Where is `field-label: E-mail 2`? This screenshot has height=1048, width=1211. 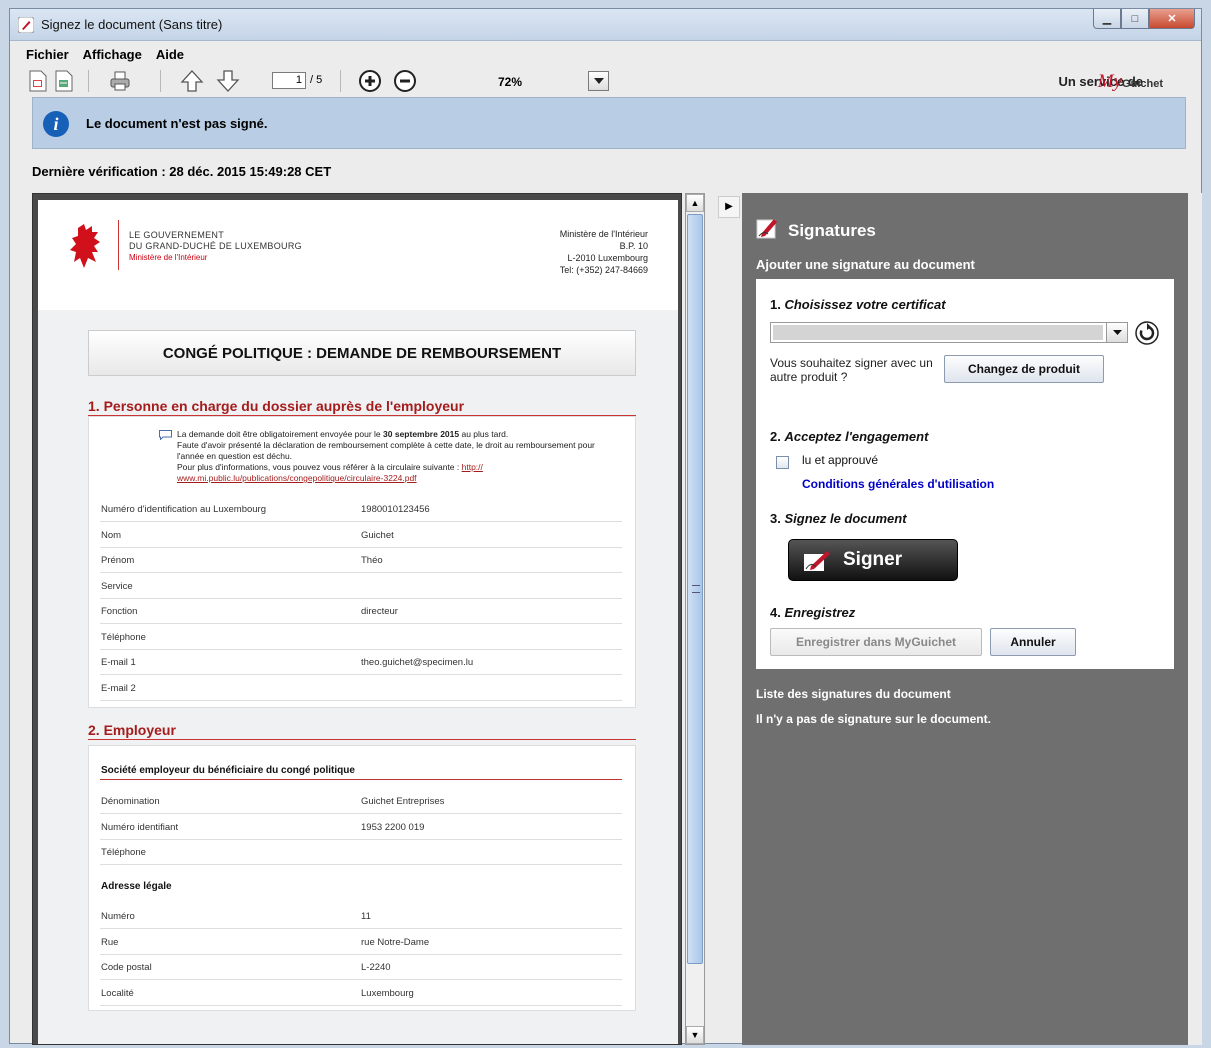
field-label: E-mail 2 is located at coordinates (118, 688).